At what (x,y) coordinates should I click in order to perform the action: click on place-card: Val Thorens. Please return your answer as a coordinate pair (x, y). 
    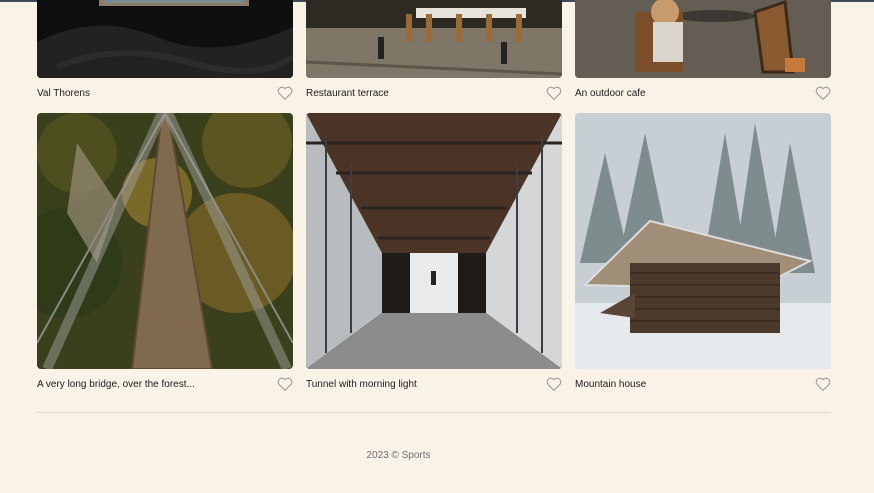
    Looking at the image, I should click on (165, 53).